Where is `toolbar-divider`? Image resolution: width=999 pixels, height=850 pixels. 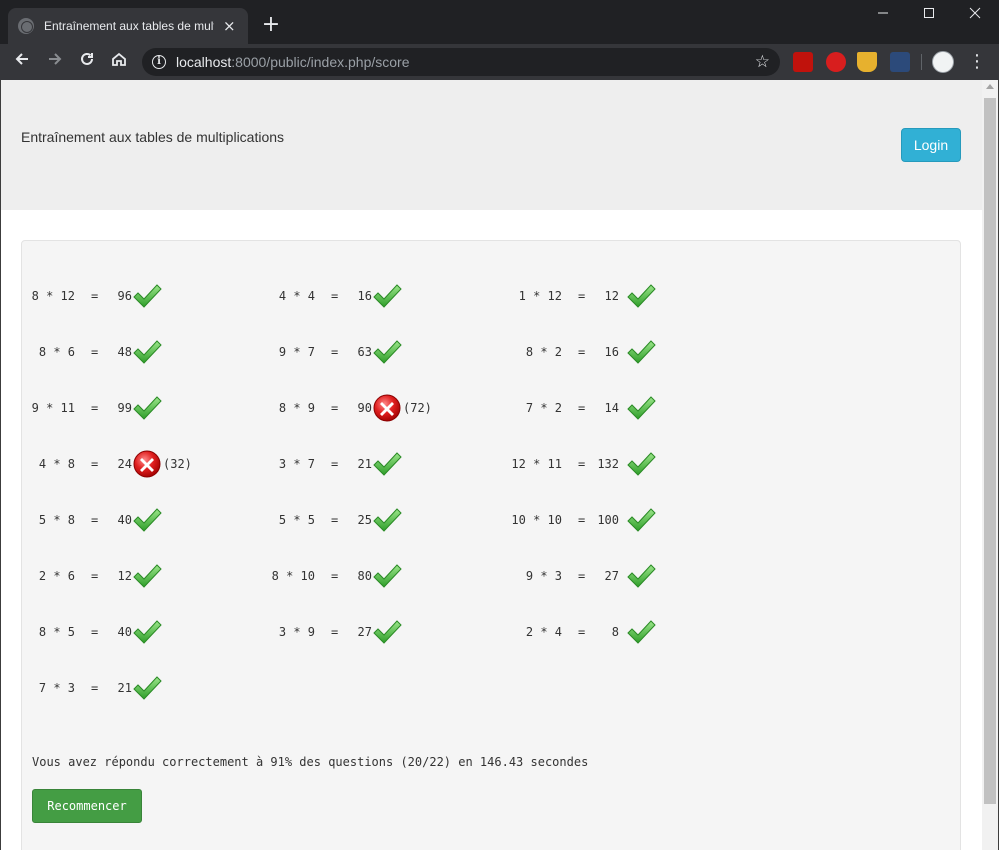
toolbar-divider is located at coordinates (921, 62).